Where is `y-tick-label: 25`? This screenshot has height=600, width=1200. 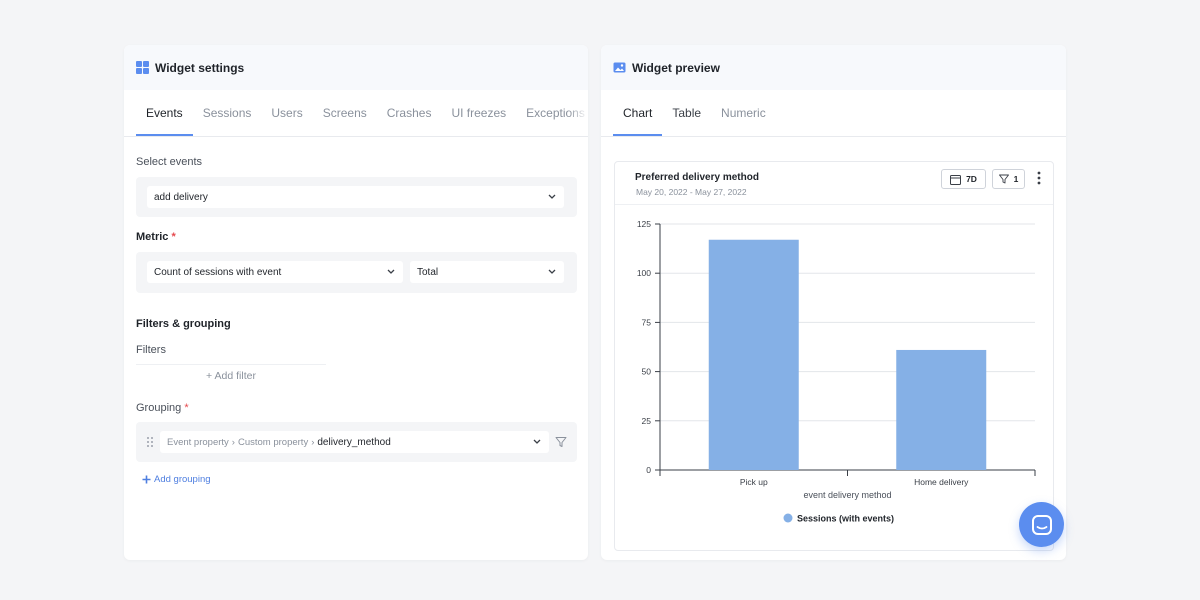 y-tick-label: 25 is located at coordinates (647, 421).